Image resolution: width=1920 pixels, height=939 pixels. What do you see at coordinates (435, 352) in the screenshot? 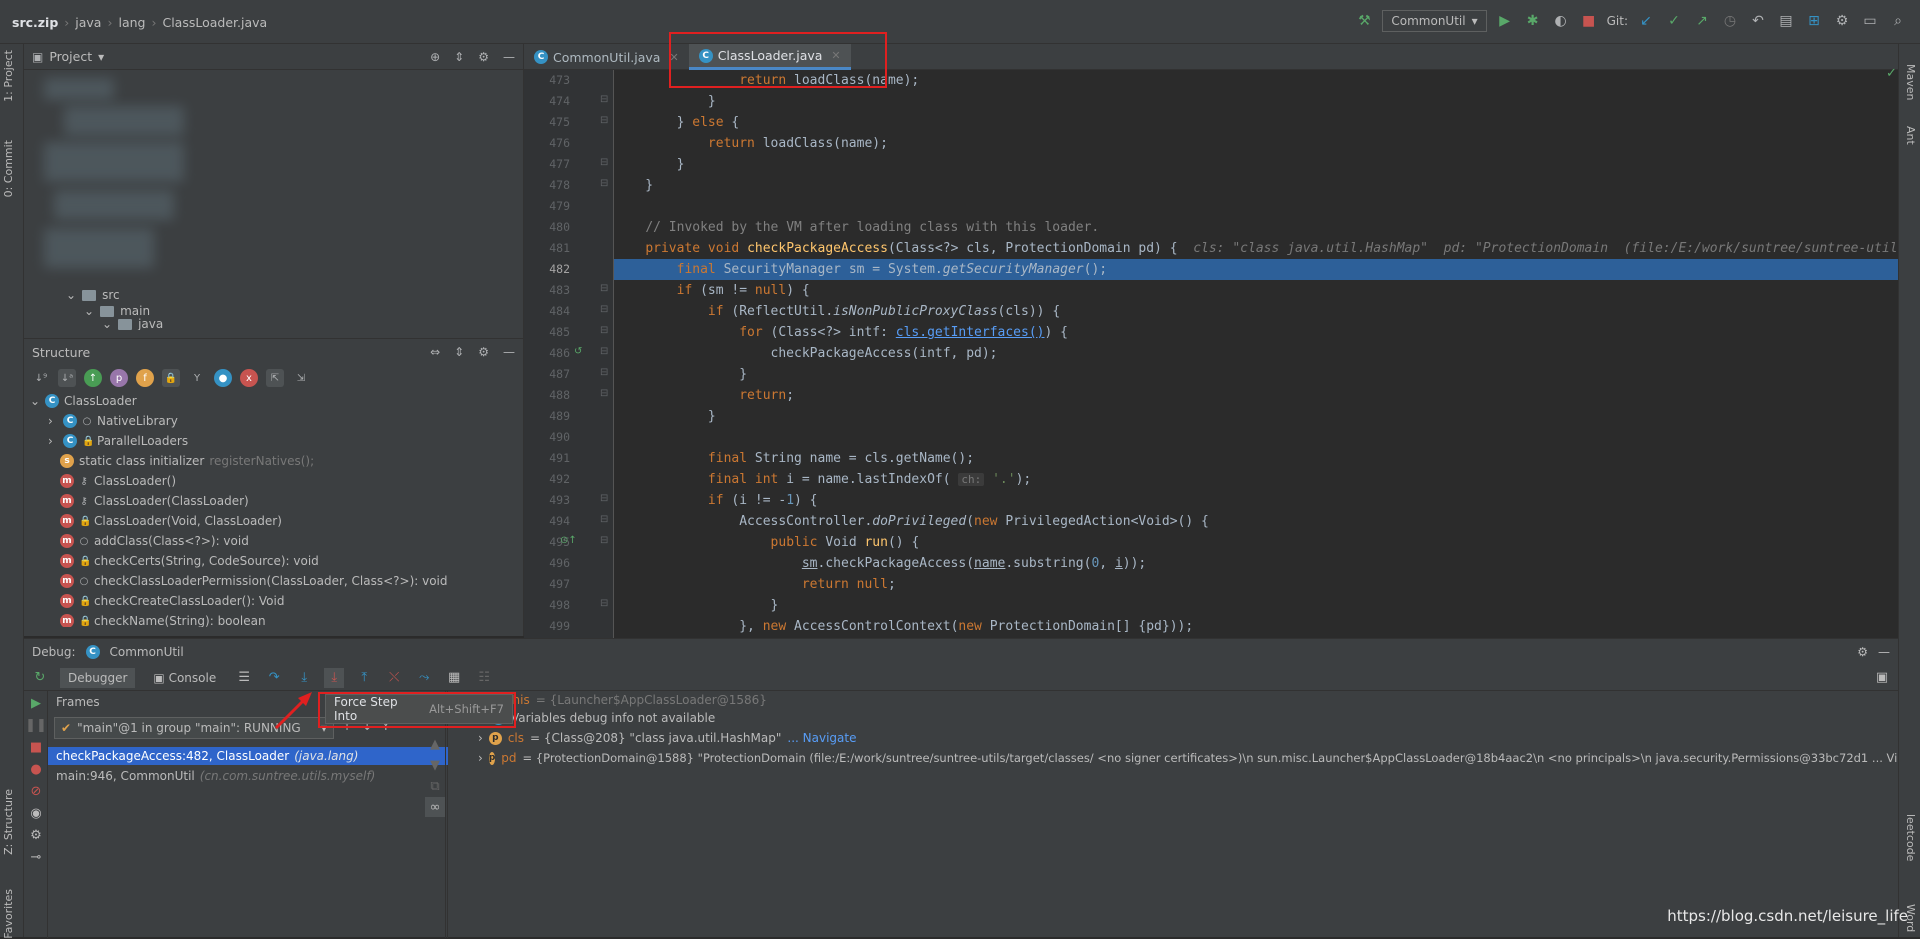
I see `expand-all-icon: ⇔` at bounding box center [435, 352].